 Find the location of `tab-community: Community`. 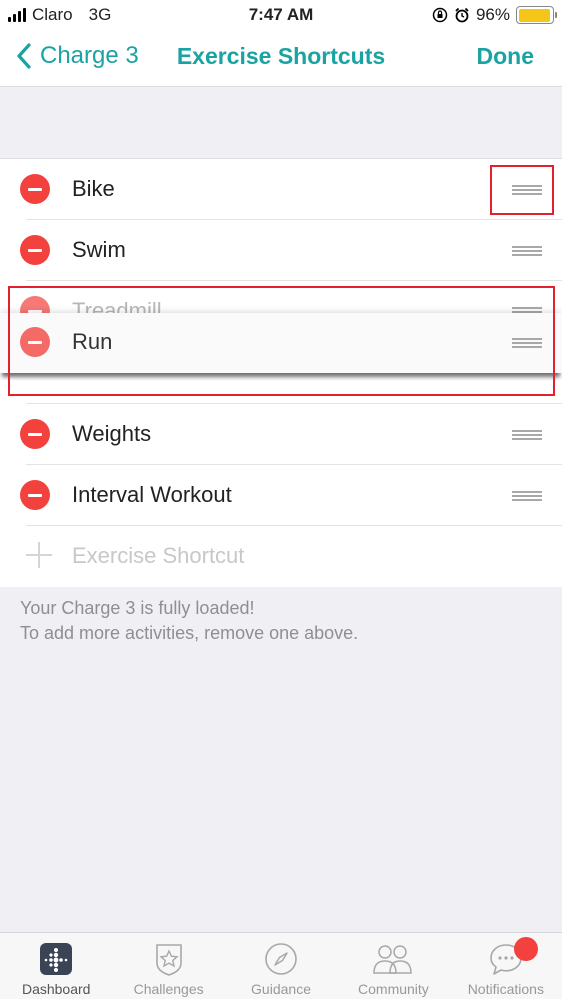

tab-community: Community is located at coordinates (393, 966).